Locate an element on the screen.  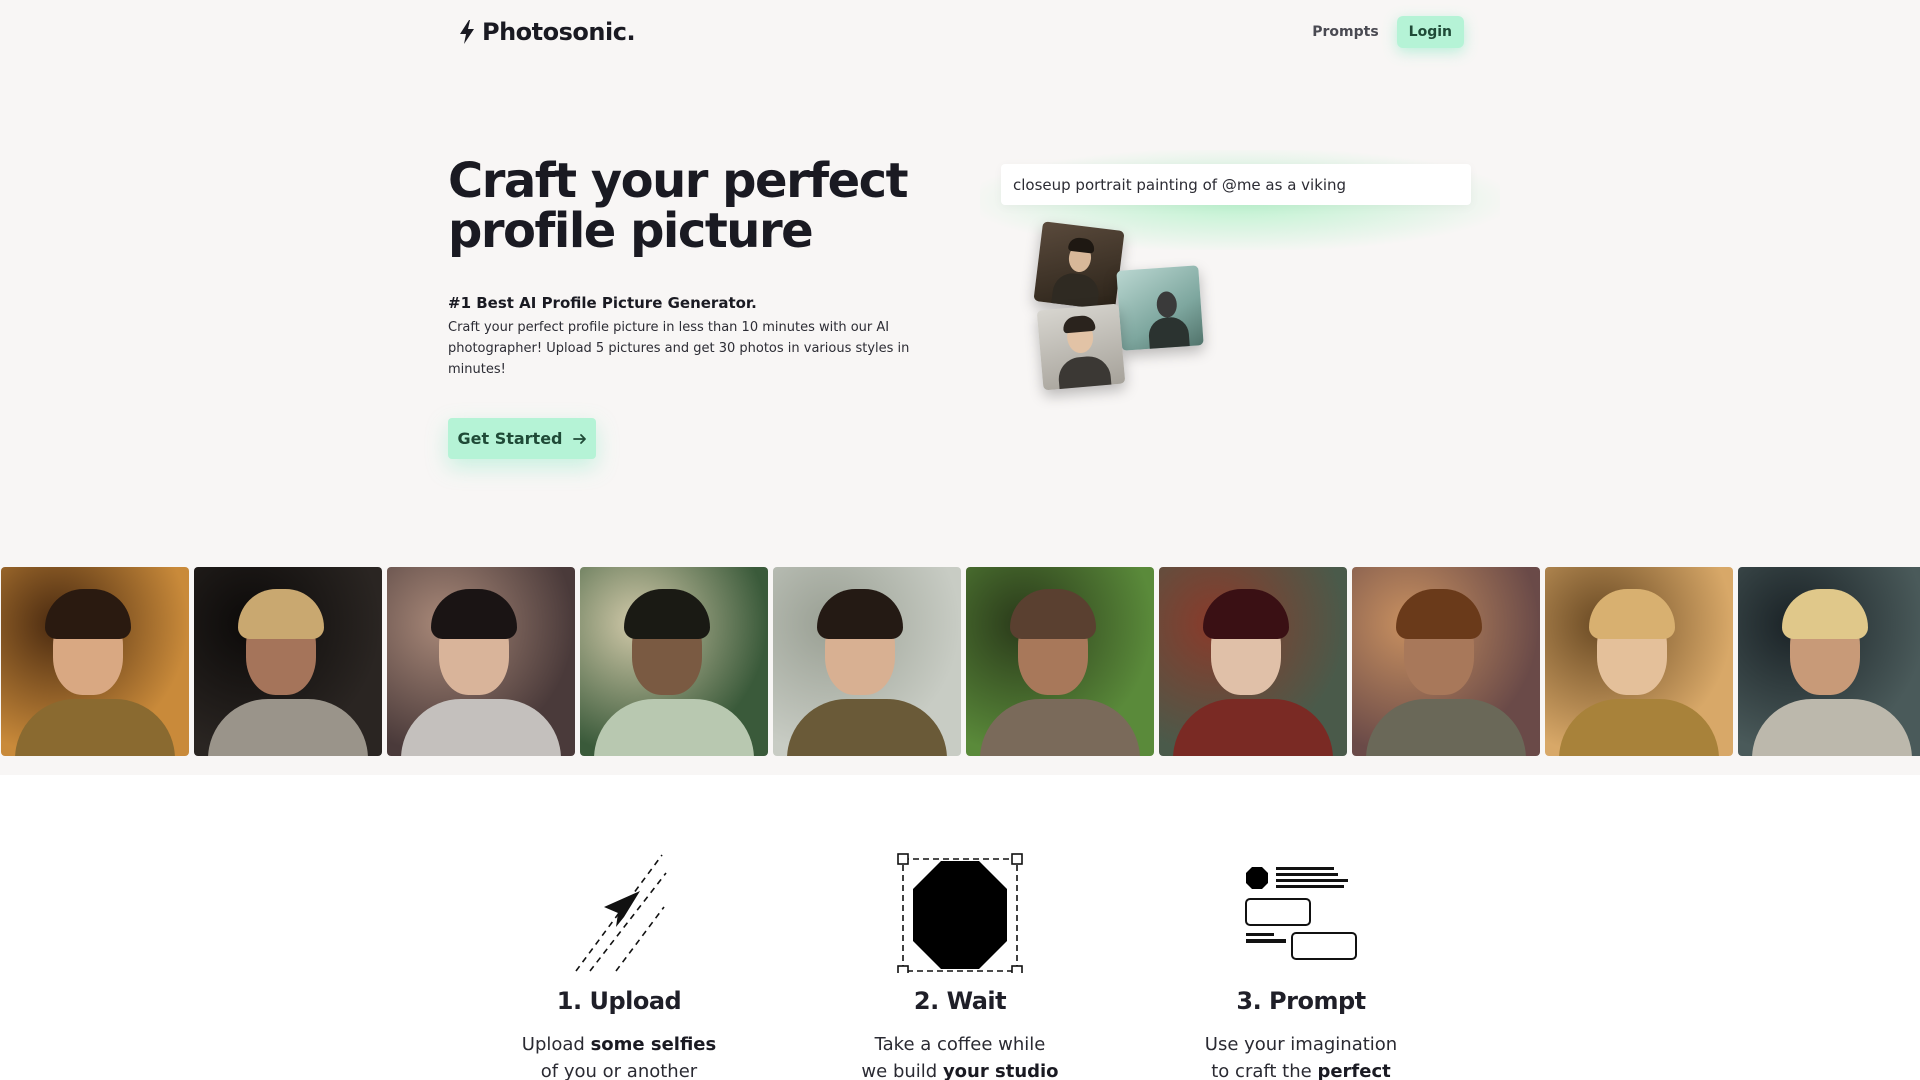
lightning-bolt-icon is located at coordinates (467, 32).